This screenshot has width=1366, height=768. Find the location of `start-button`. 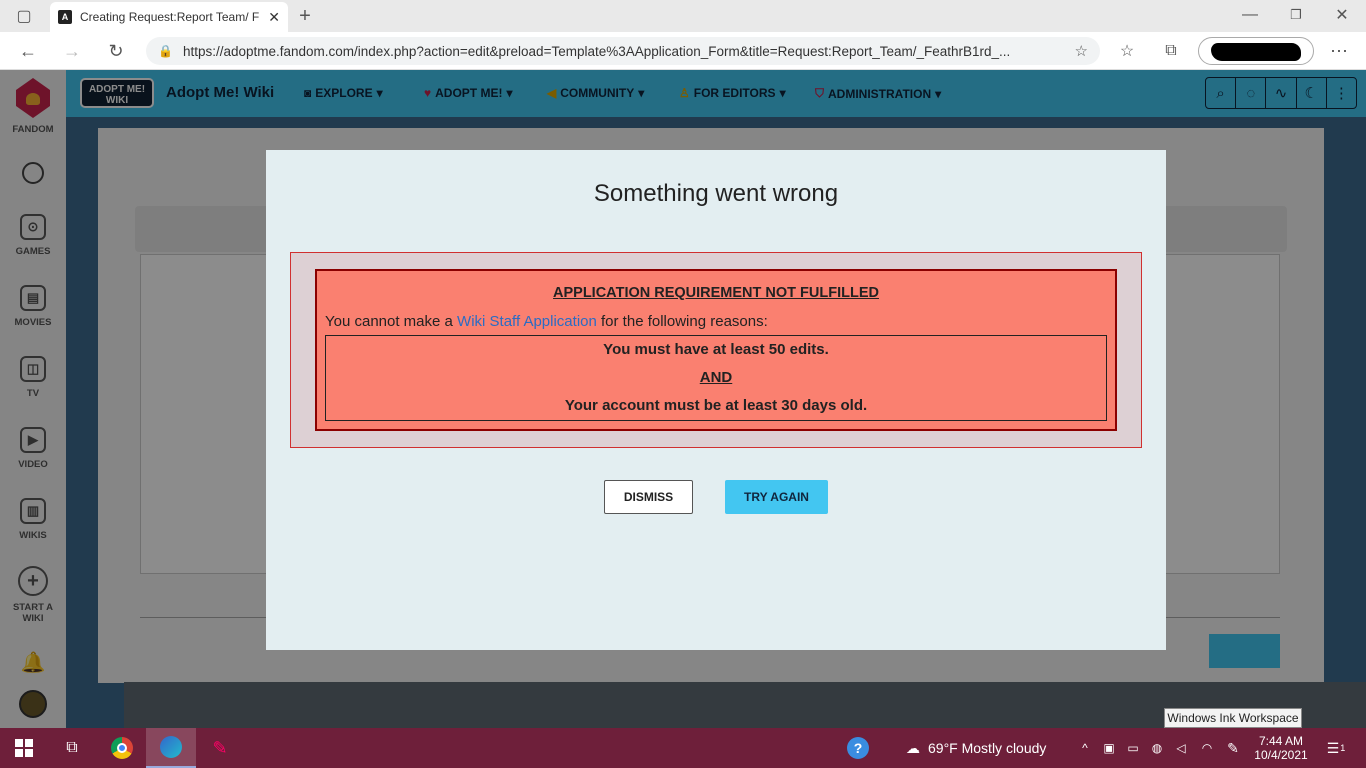

start-button is located at coordinates (24, 748).